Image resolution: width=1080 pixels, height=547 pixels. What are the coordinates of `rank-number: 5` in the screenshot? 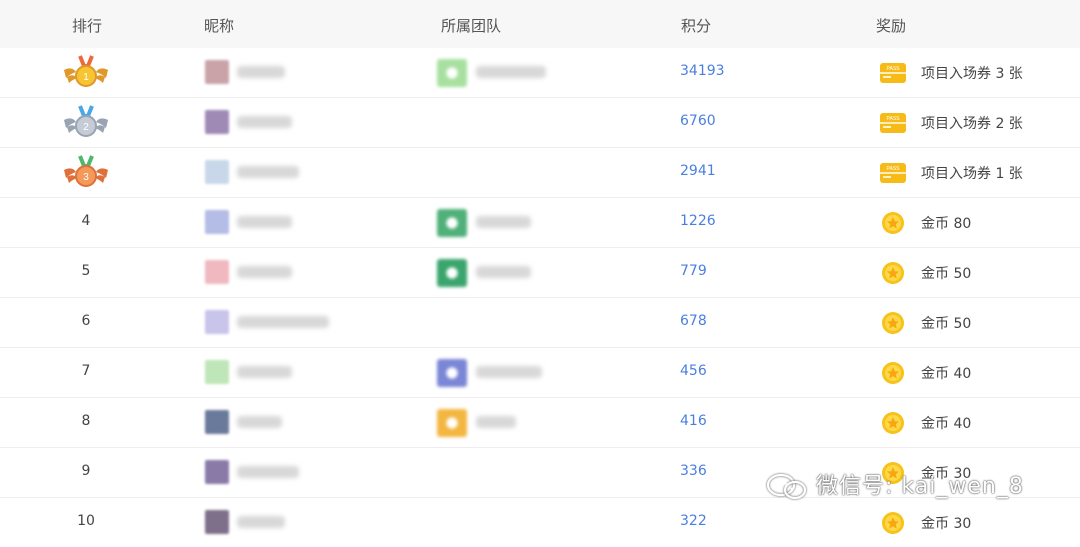 It's located at (86, 271).